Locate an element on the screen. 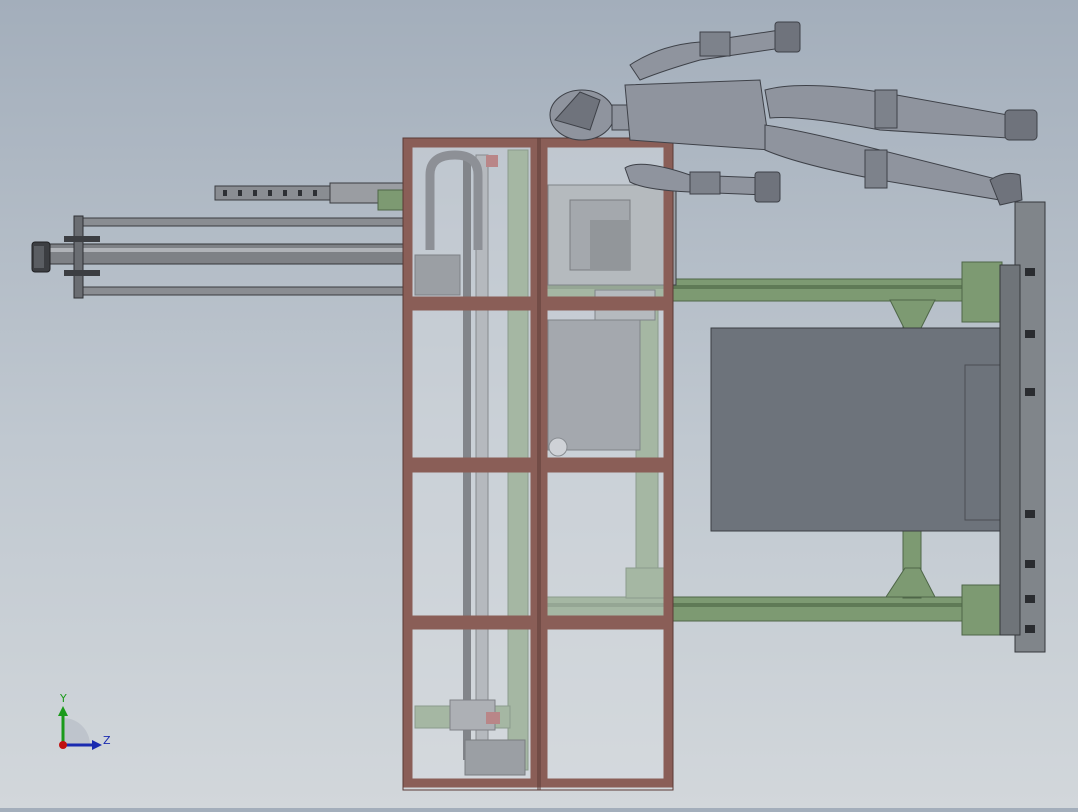 The image size is (1078, 812). telescopic-rod-assembly is located at coordinates (221, 240).